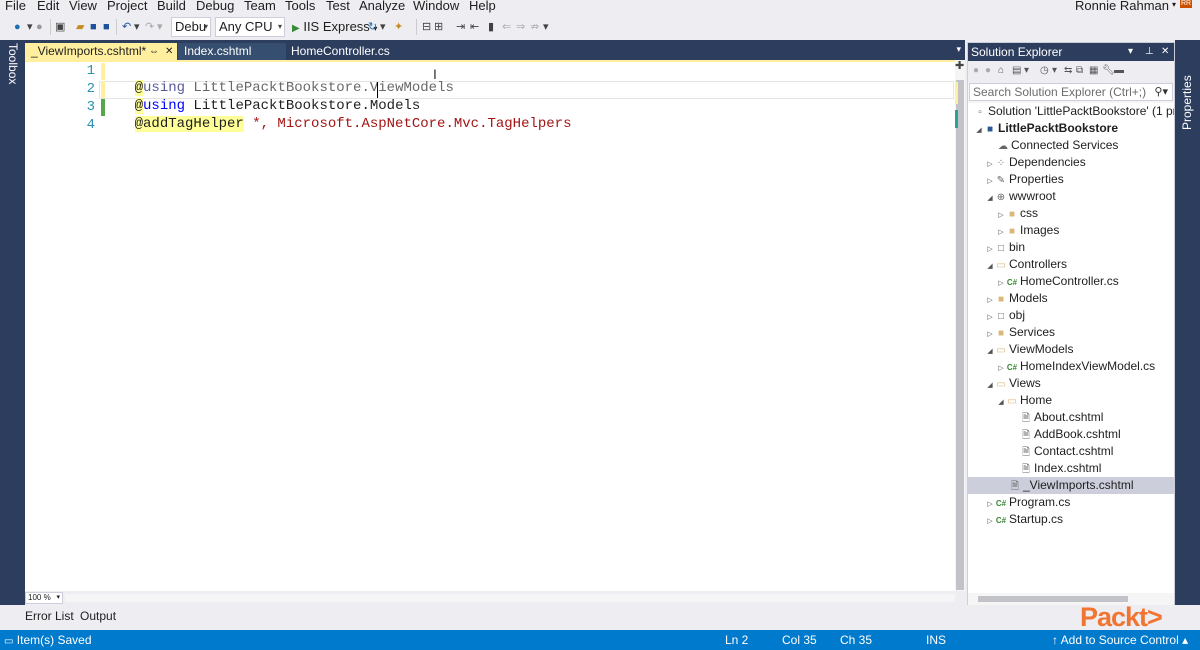 The image size is (1200, 650). Describe the element at coordinates (171, 6) in the screenshot. I see `menu-build: Build` at that location.